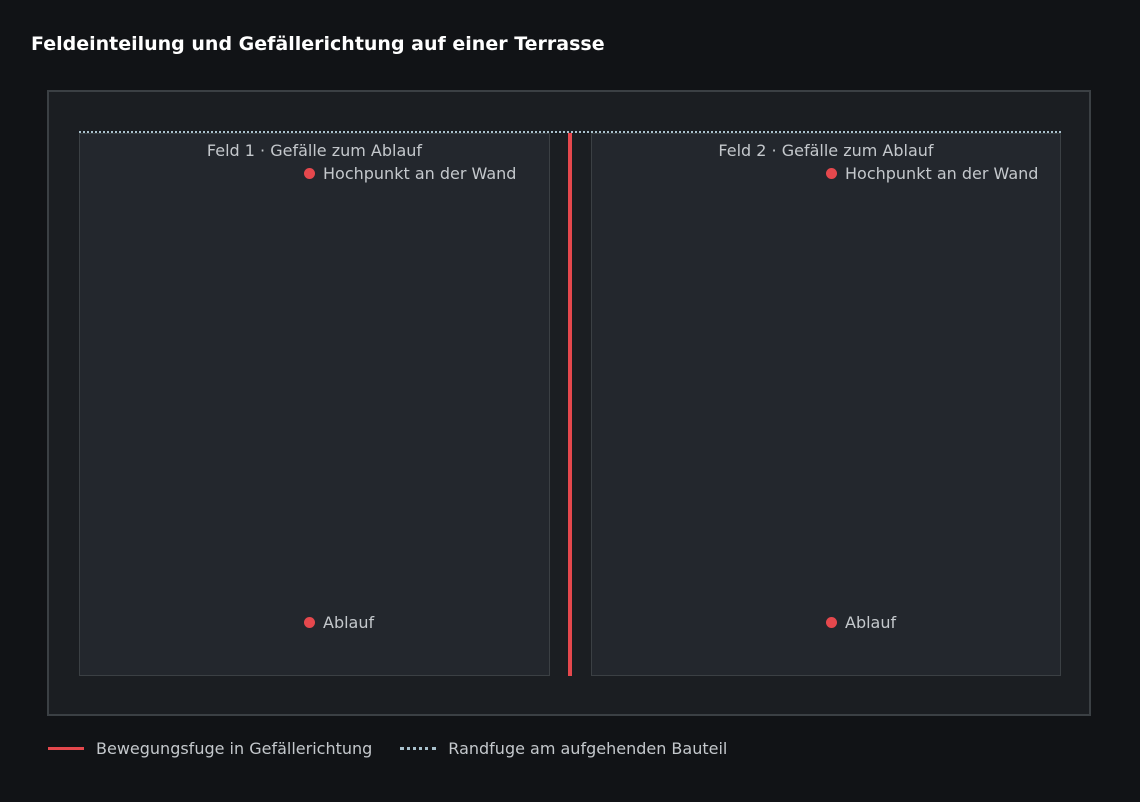 The image size is (1140, 802). What do you see at coordinates (942, 173) in the screenshot?
I see `field-2-high-point-label: Hochpunkt an der Wand` at bounding box center [942, 173].